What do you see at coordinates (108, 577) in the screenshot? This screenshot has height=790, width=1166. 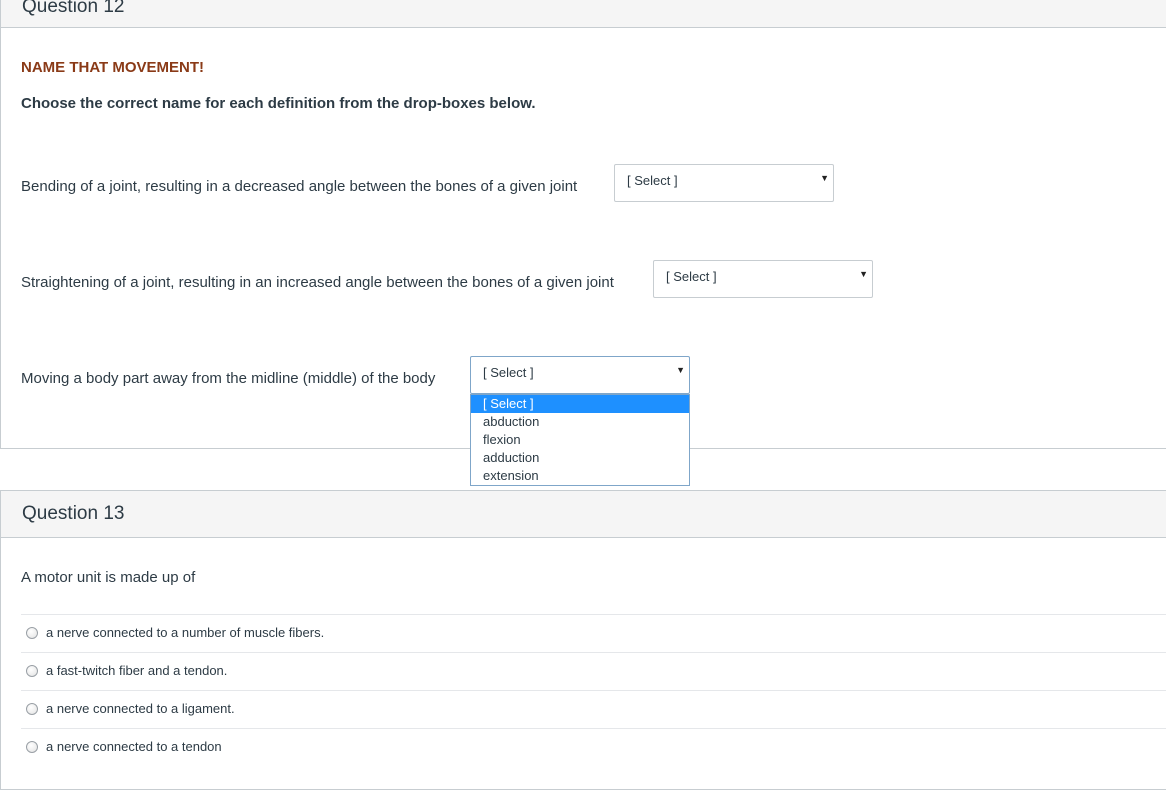 I see `question-stem: A motor unit is made up of` at bounding box center [108, 577].